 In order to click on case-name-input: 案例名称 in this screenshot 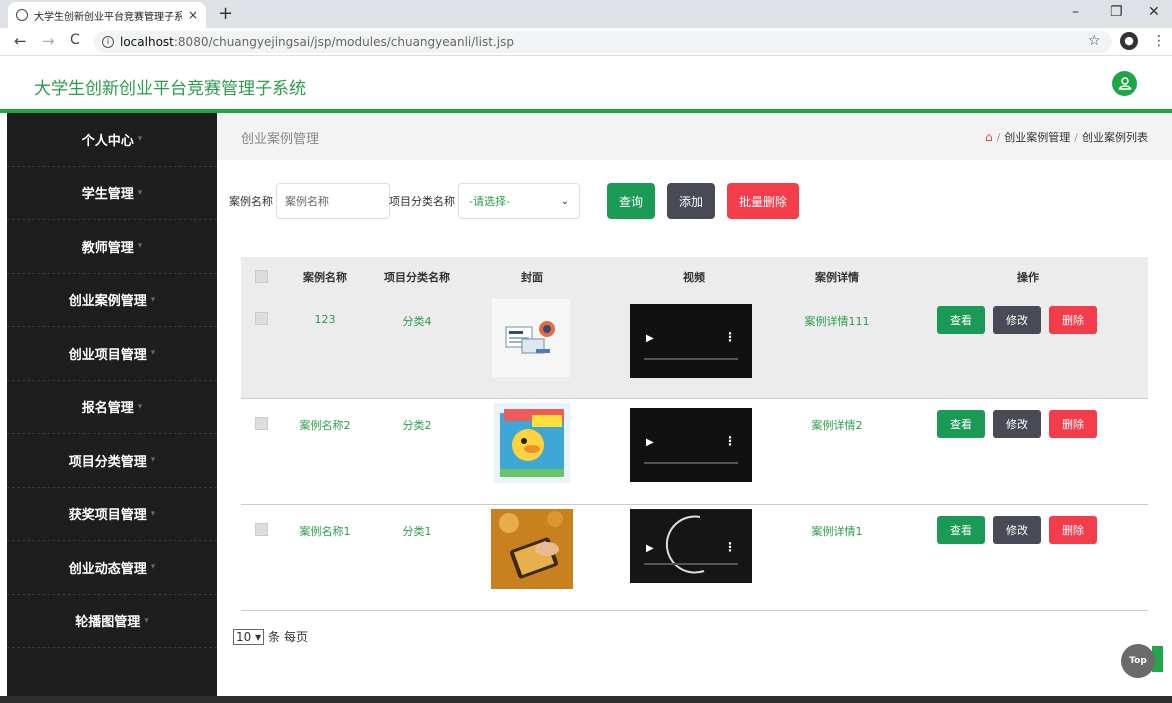, I will do `click(333, 201)`.